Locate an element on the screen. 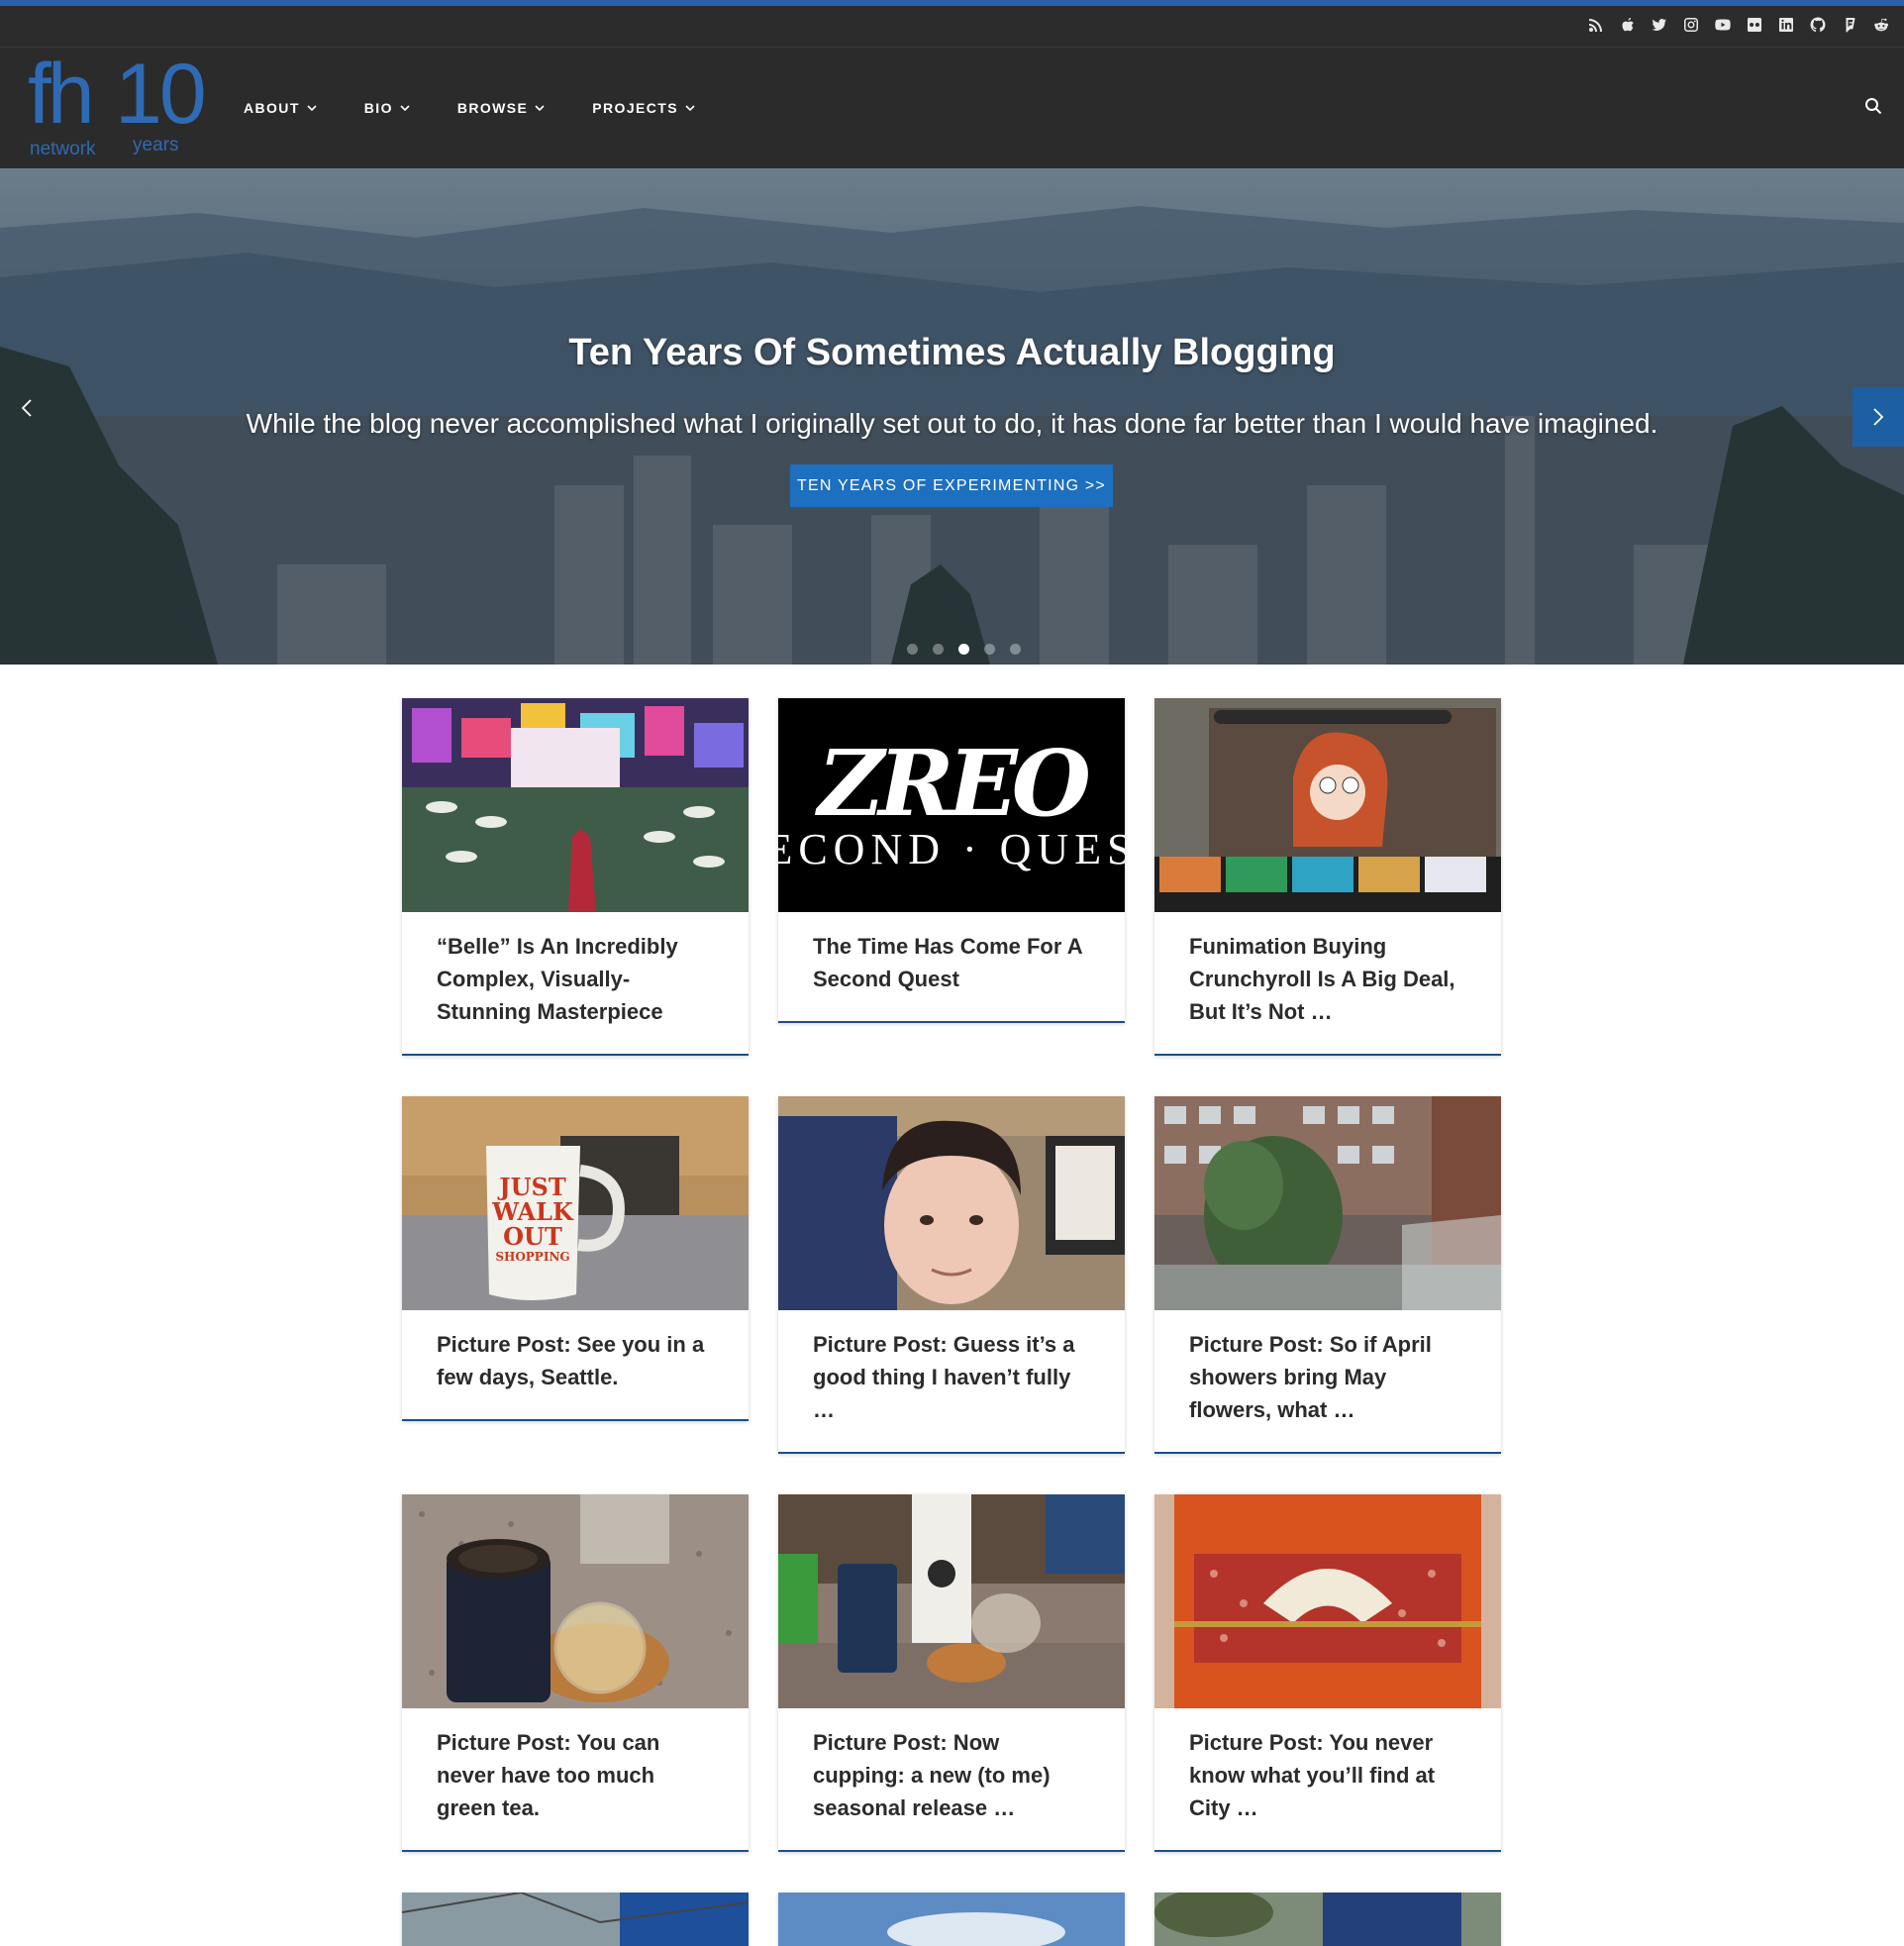  main-nav: ABOUT BIO BROWSE PROJECTS is located at coordinates (481, 108).